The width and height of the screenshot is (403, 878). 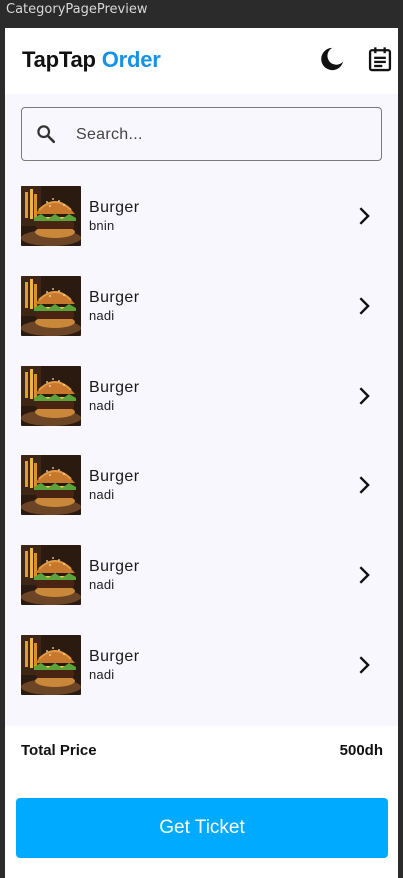 What do you see at coordinates (77, 9) in the screenshot?
I see `preview-window-title: CategoryPagePreview` at bounding box center [77, 9].